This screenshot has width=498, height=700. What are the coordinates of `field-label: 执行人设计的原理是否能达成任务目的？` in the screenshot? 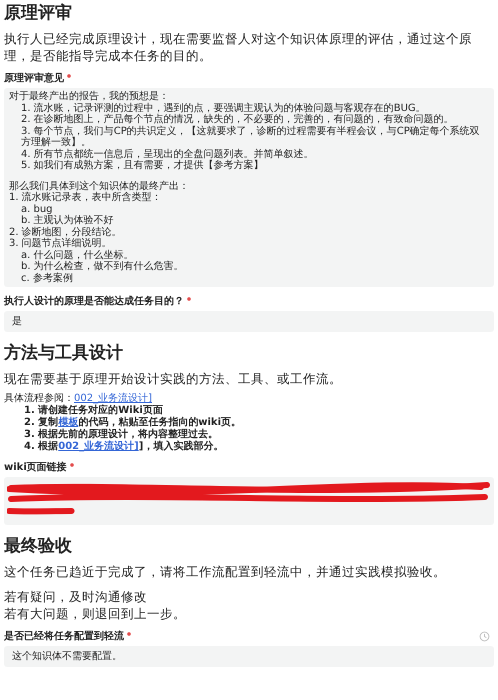 It's located at (94, 301).